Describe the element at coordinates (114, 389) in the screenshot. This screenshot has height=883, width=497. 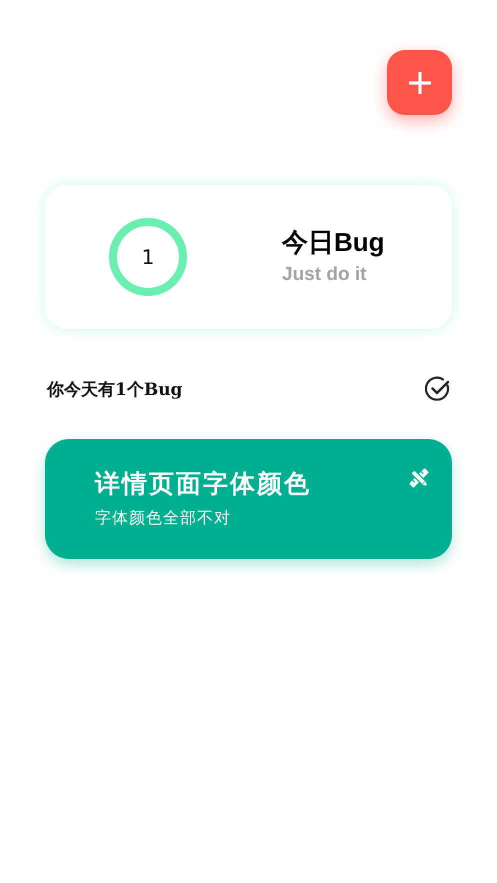
I see `bug-count-message: 你今天有1个Bug` at that location.